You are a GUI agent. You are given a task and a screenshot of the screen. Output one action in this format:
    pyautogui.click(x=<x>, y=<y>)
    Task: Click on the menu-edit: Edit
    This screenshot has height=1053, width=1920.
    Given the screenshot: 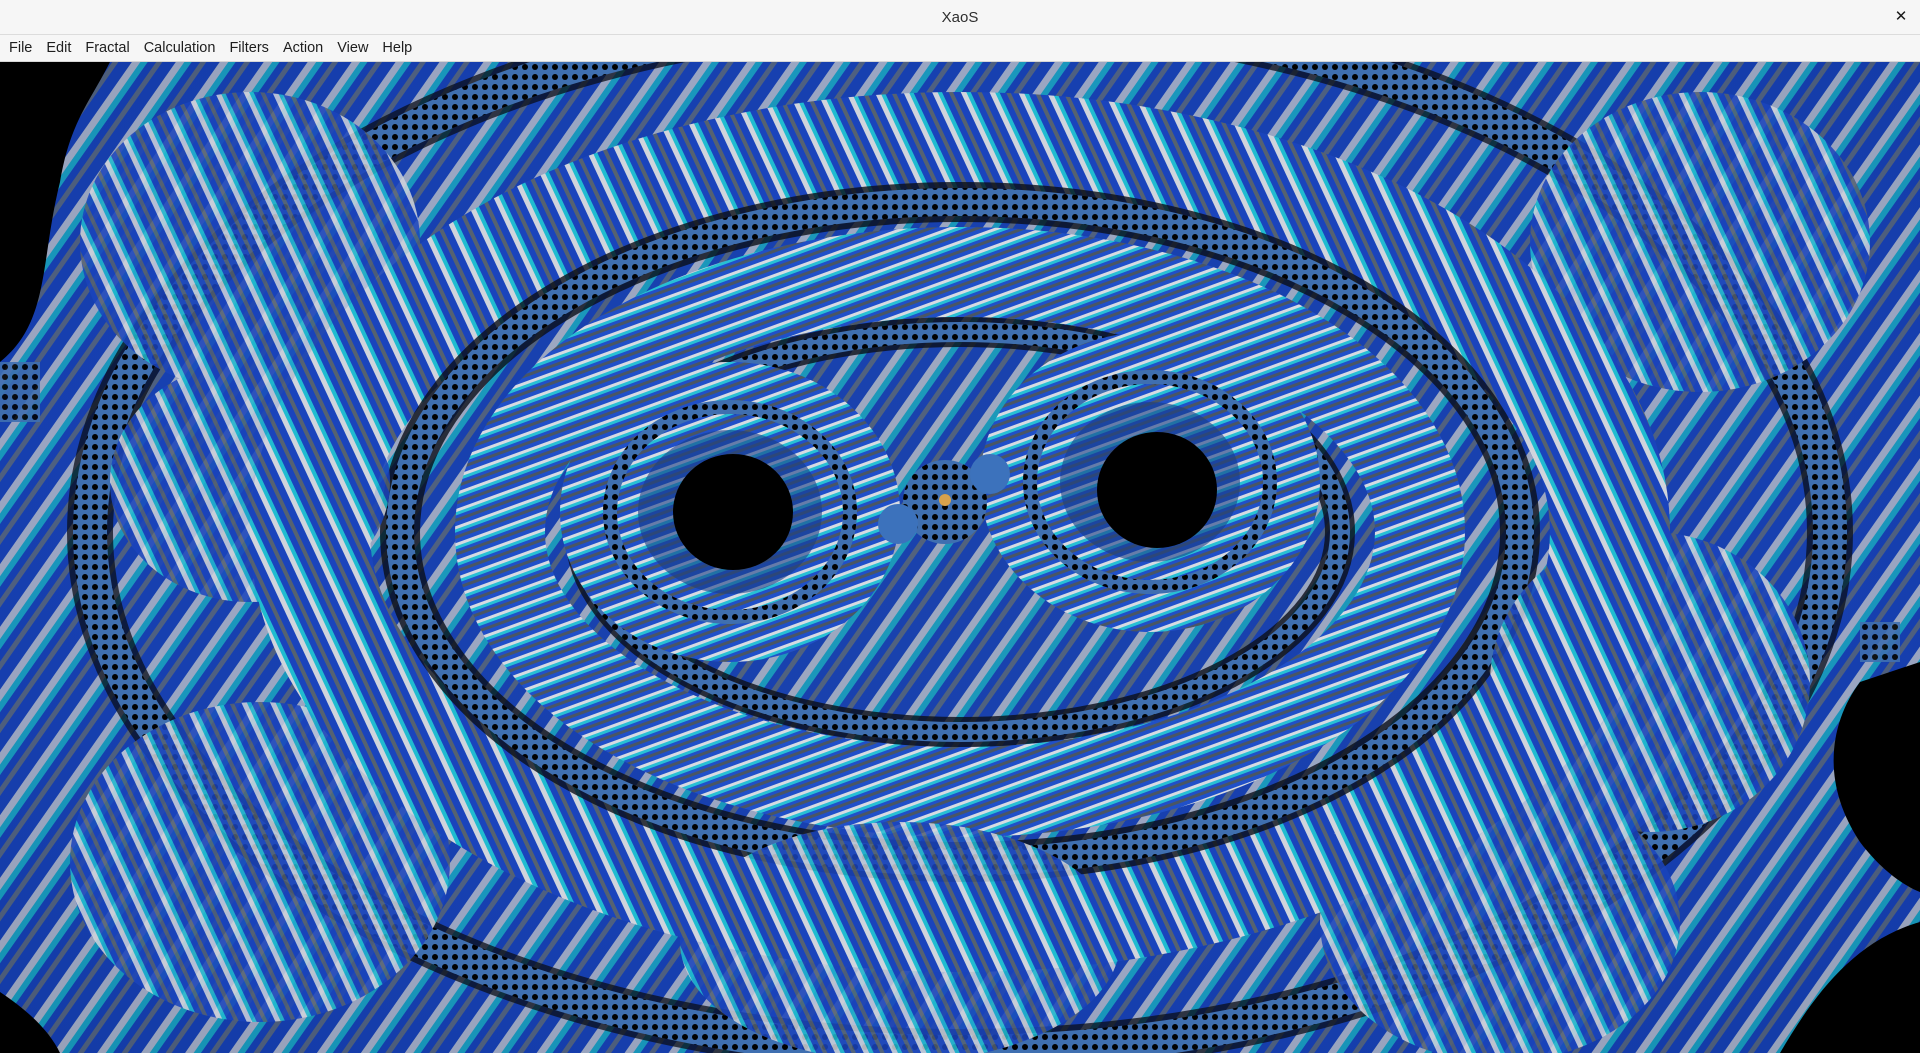 What is the action you would take?
    pyautogui.click(x=58, y=48)
    